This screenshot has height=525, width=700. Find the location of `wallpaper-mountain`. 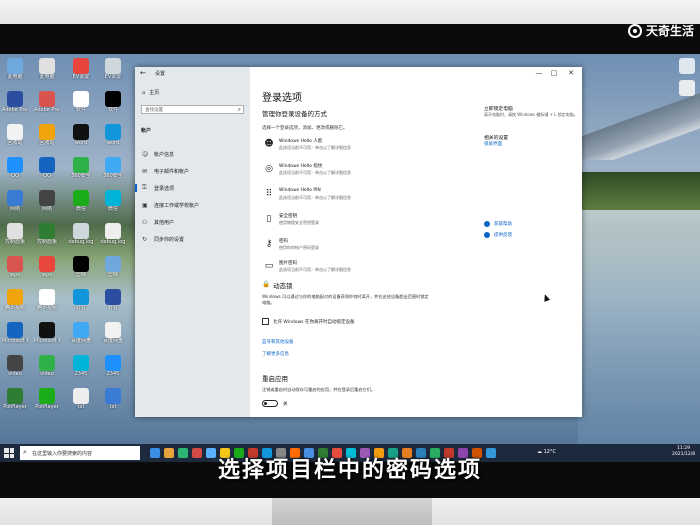

wallpaper-mountain is located at coordinates (639, 125).